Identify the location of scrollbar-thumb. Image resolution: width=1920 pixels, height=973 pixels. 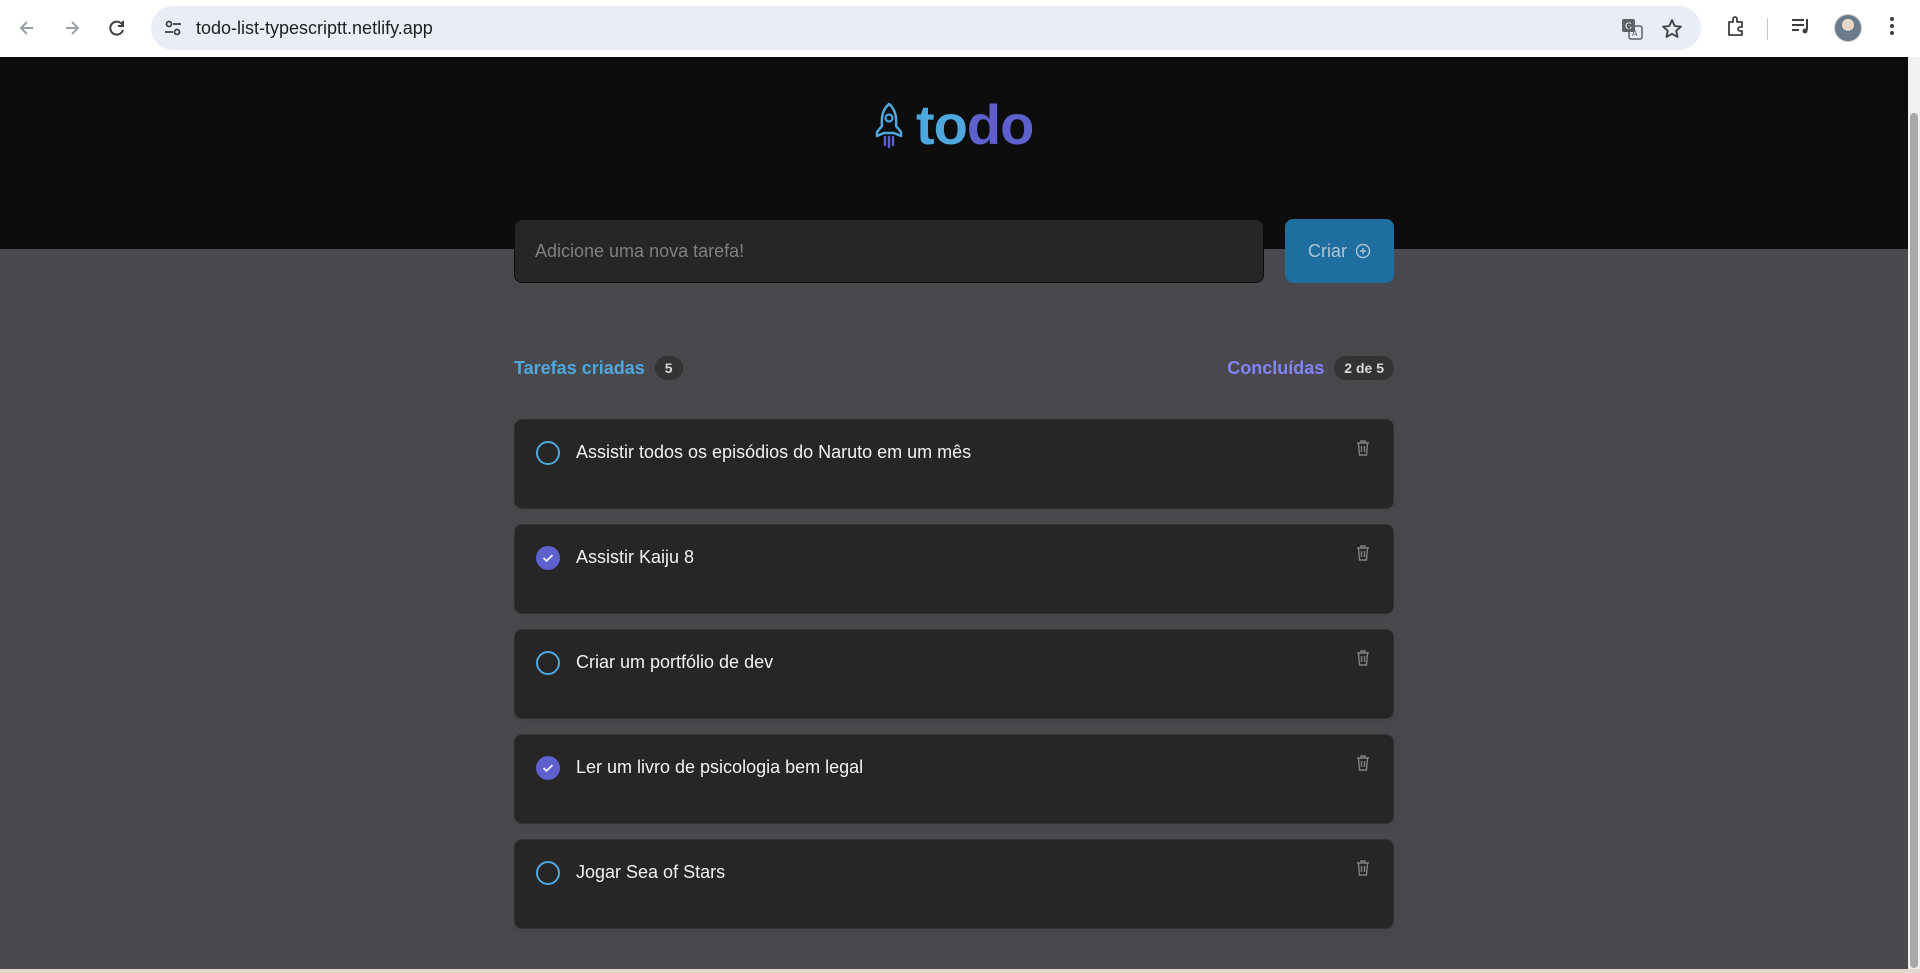
(1914, 540).